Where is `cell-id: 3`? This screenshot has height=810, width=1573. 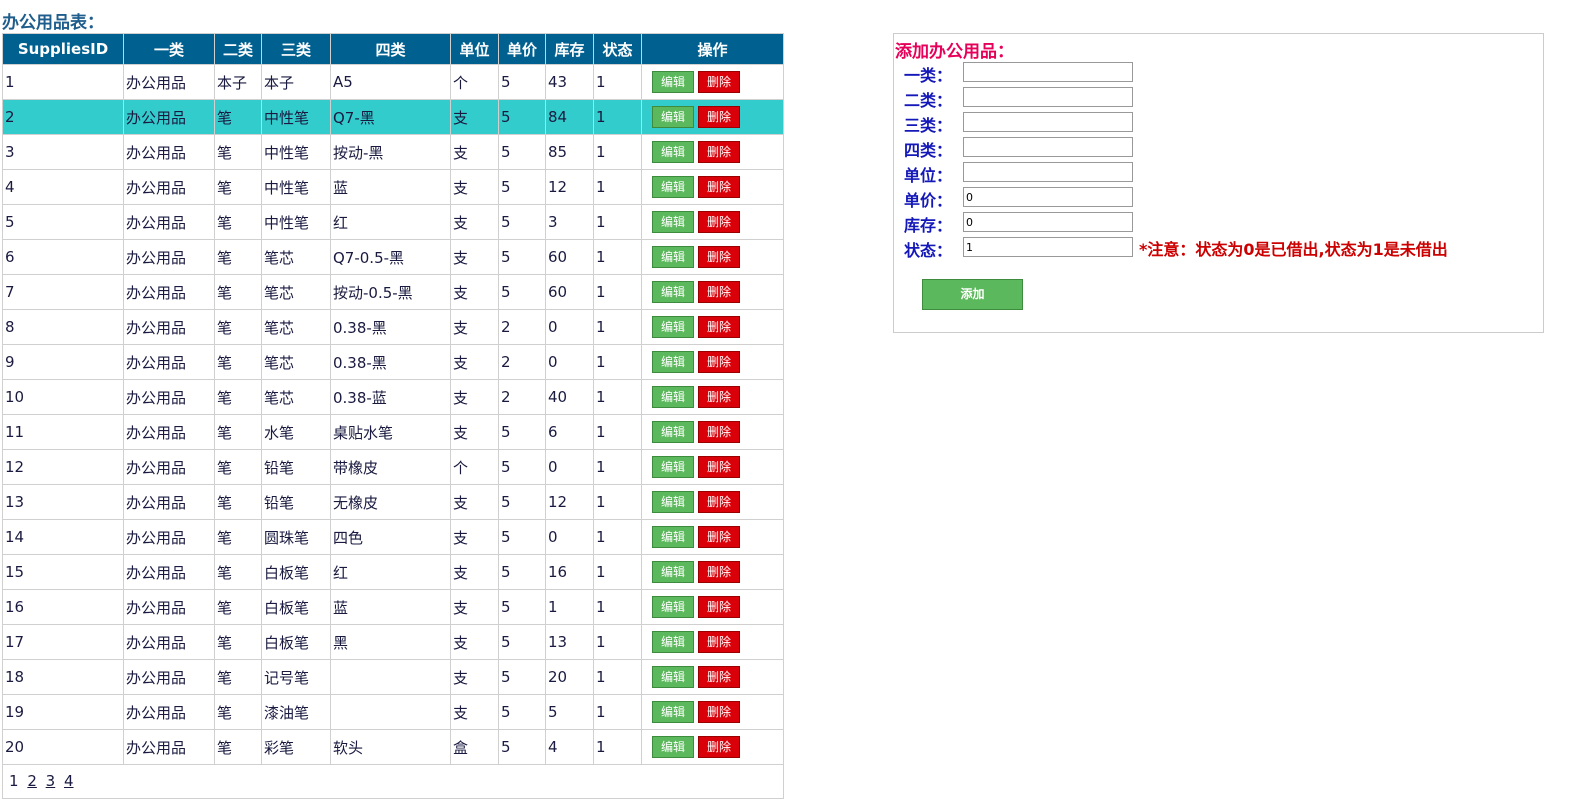 cell-id: 3 is located at coordinates (63, 152).